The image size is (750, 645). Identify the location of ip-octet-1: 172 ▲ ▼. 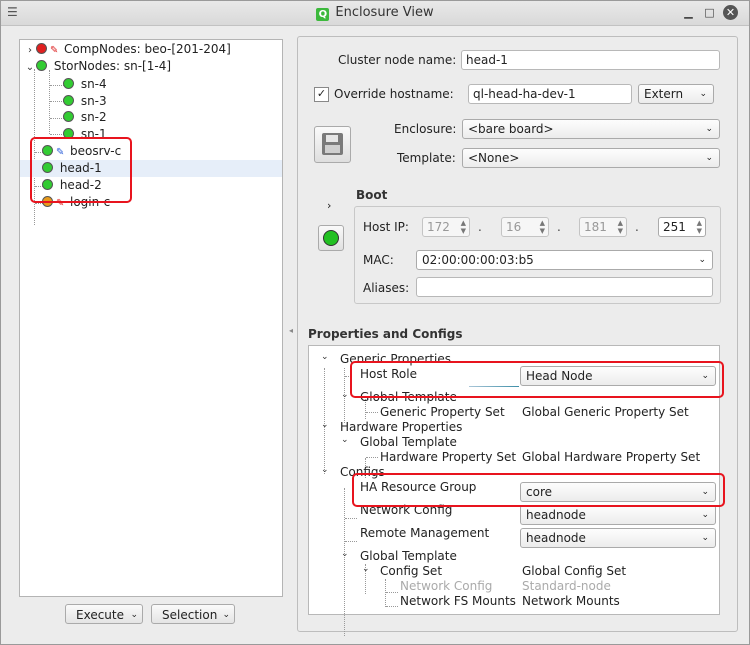
(446, 227).